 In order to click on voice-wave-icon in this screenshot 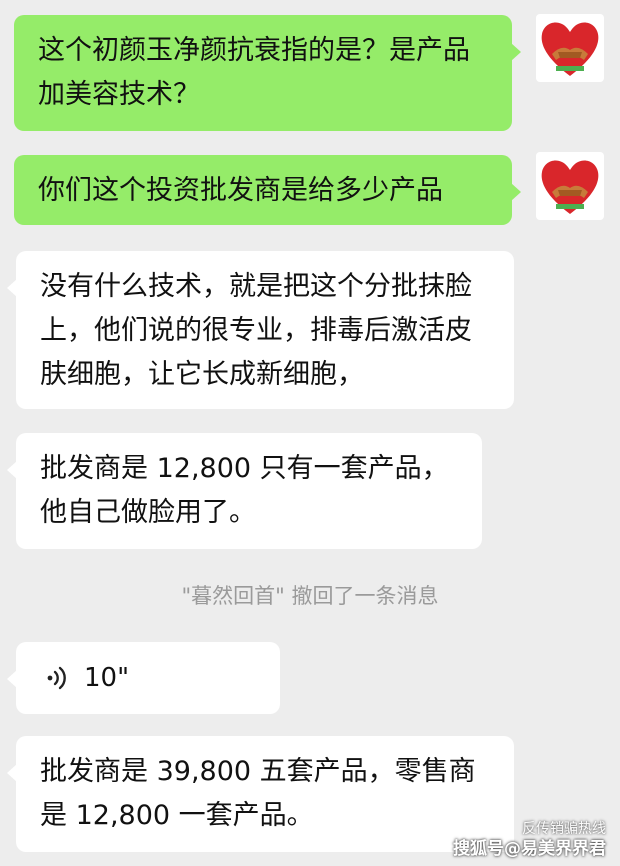, I will do `click(56, 678)`.